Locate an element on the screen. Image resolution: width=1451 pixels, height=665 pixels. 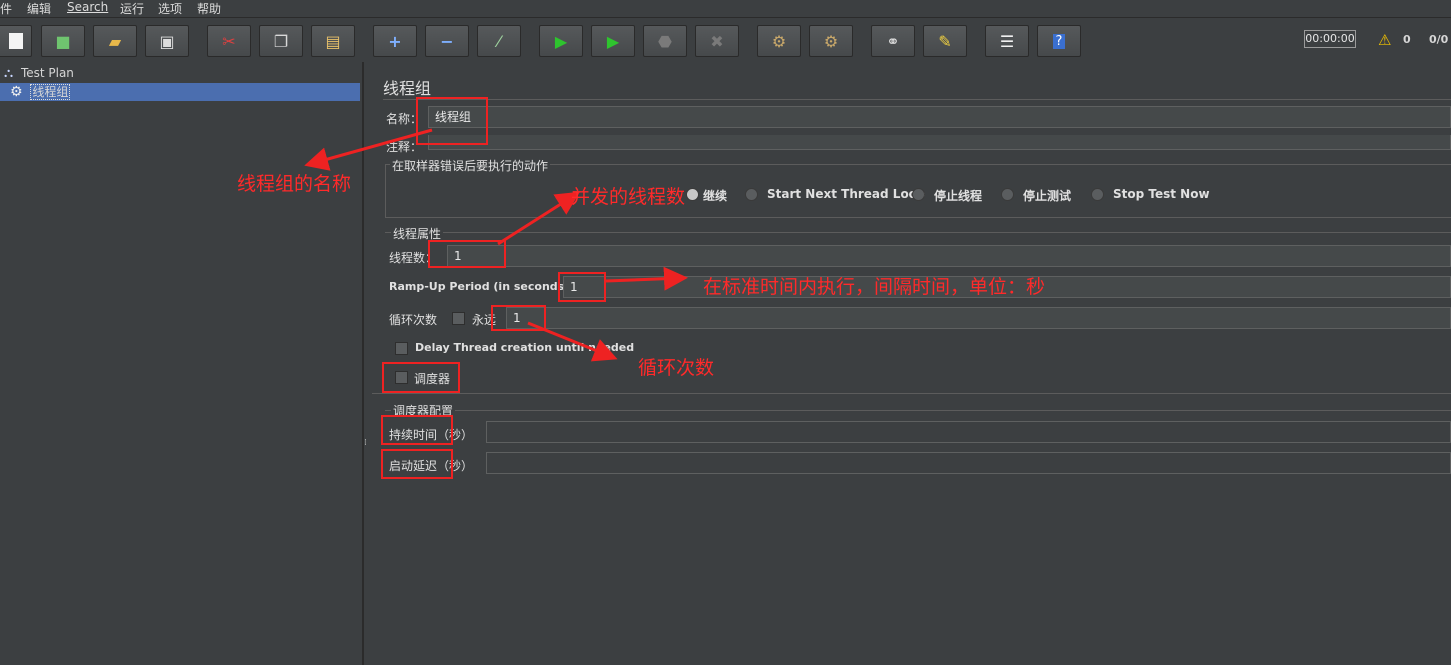
annotation-loop: 循环次数 is located at coordinates (676, 368).